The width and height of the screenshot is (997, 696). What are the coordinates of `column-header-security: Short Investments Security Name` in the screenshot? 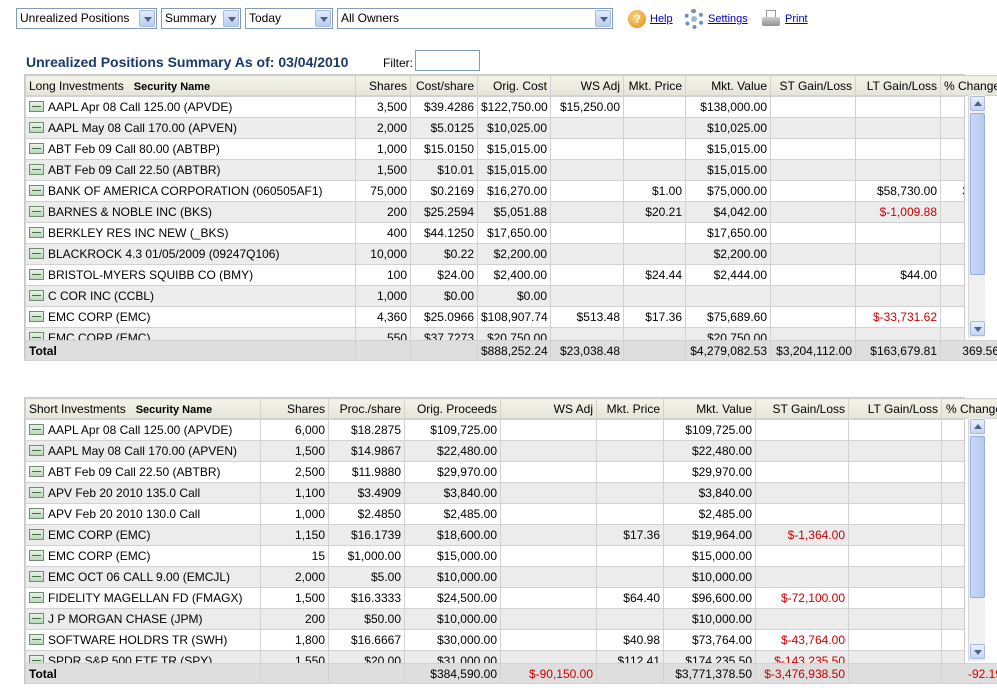 It's located at (143, 408).